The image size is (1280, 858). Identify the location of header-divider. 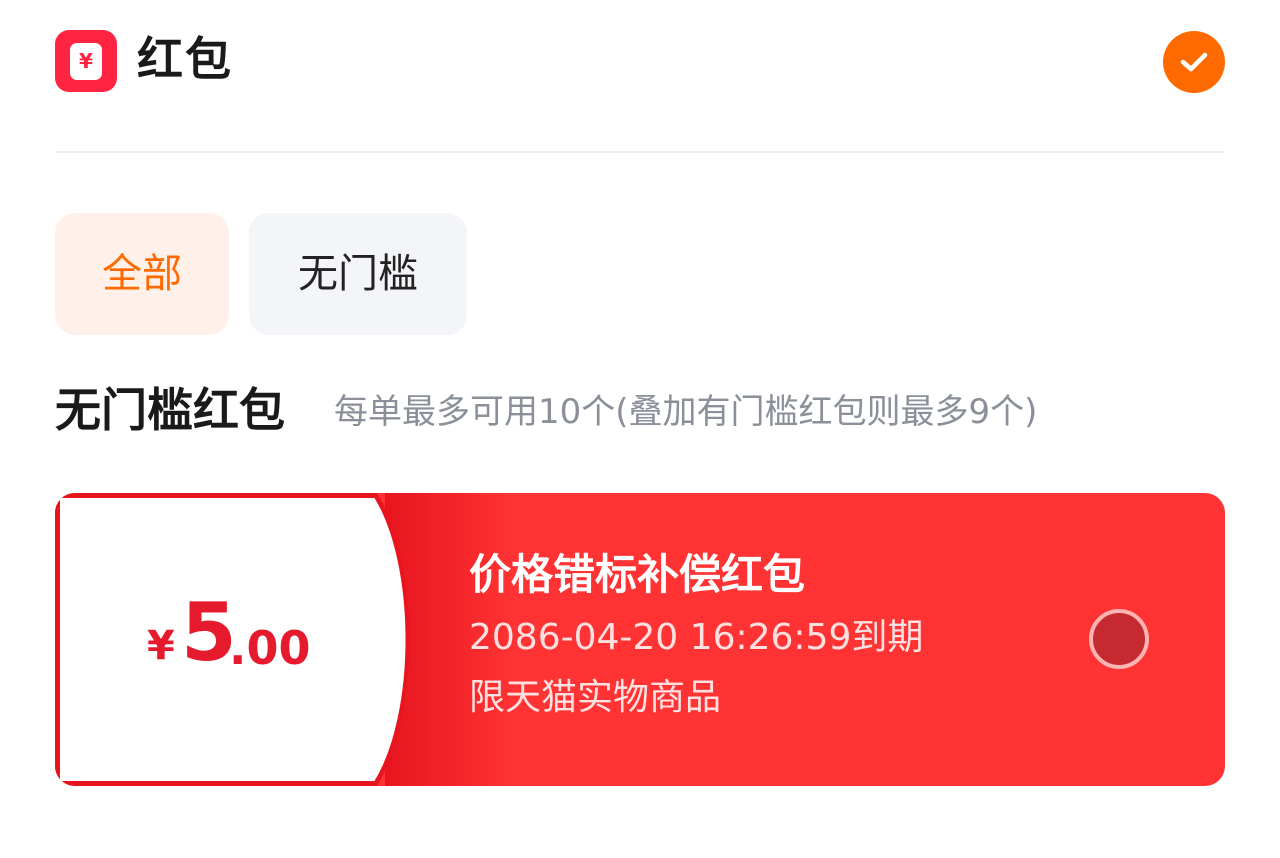
(640, 152).